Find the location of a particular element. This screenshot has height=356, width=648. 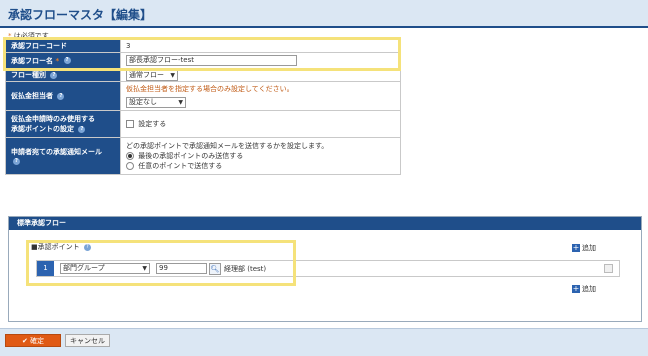

highlight-frame-top is located at coordinates (202, 54).